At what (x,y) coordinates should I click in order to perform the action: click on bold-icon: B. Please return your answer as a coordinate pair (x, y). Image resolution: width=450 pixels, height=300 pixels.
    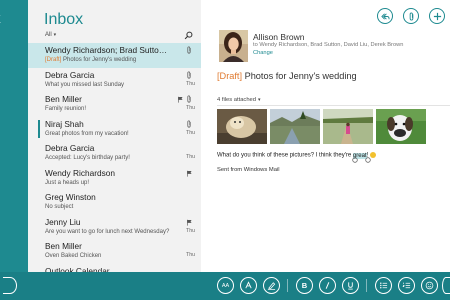
    Looking at the image, I should click on (304, 285).